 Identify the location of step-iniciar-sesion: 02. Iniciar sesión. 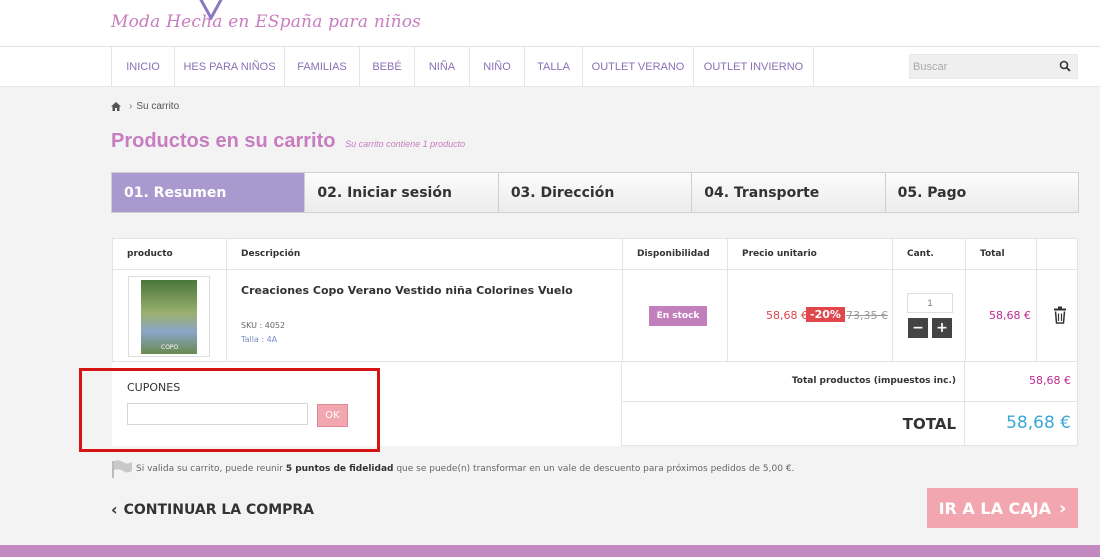
(400, 192).